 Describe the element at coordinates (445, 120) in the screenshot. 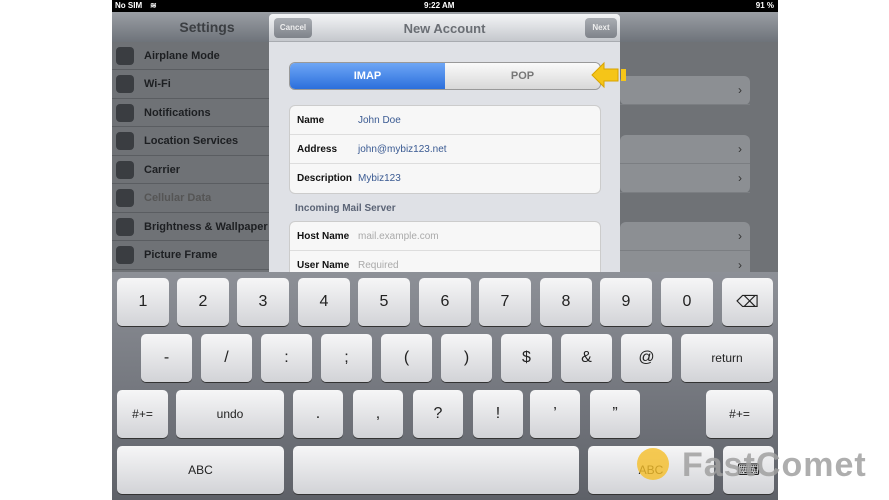

I see `name-field: Name John Doe` at that location.